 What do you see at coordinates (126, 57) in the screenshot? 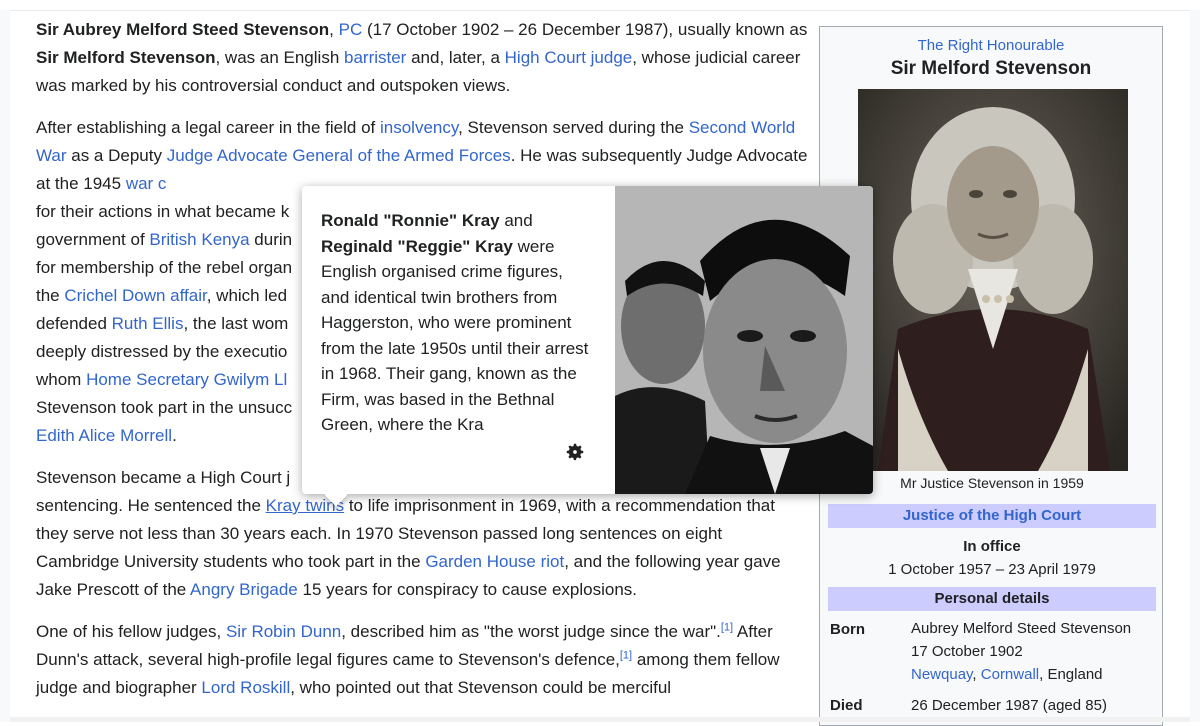
I see `known-as-name: Sir Melford Stevenson` at bounding box center [126, 57].